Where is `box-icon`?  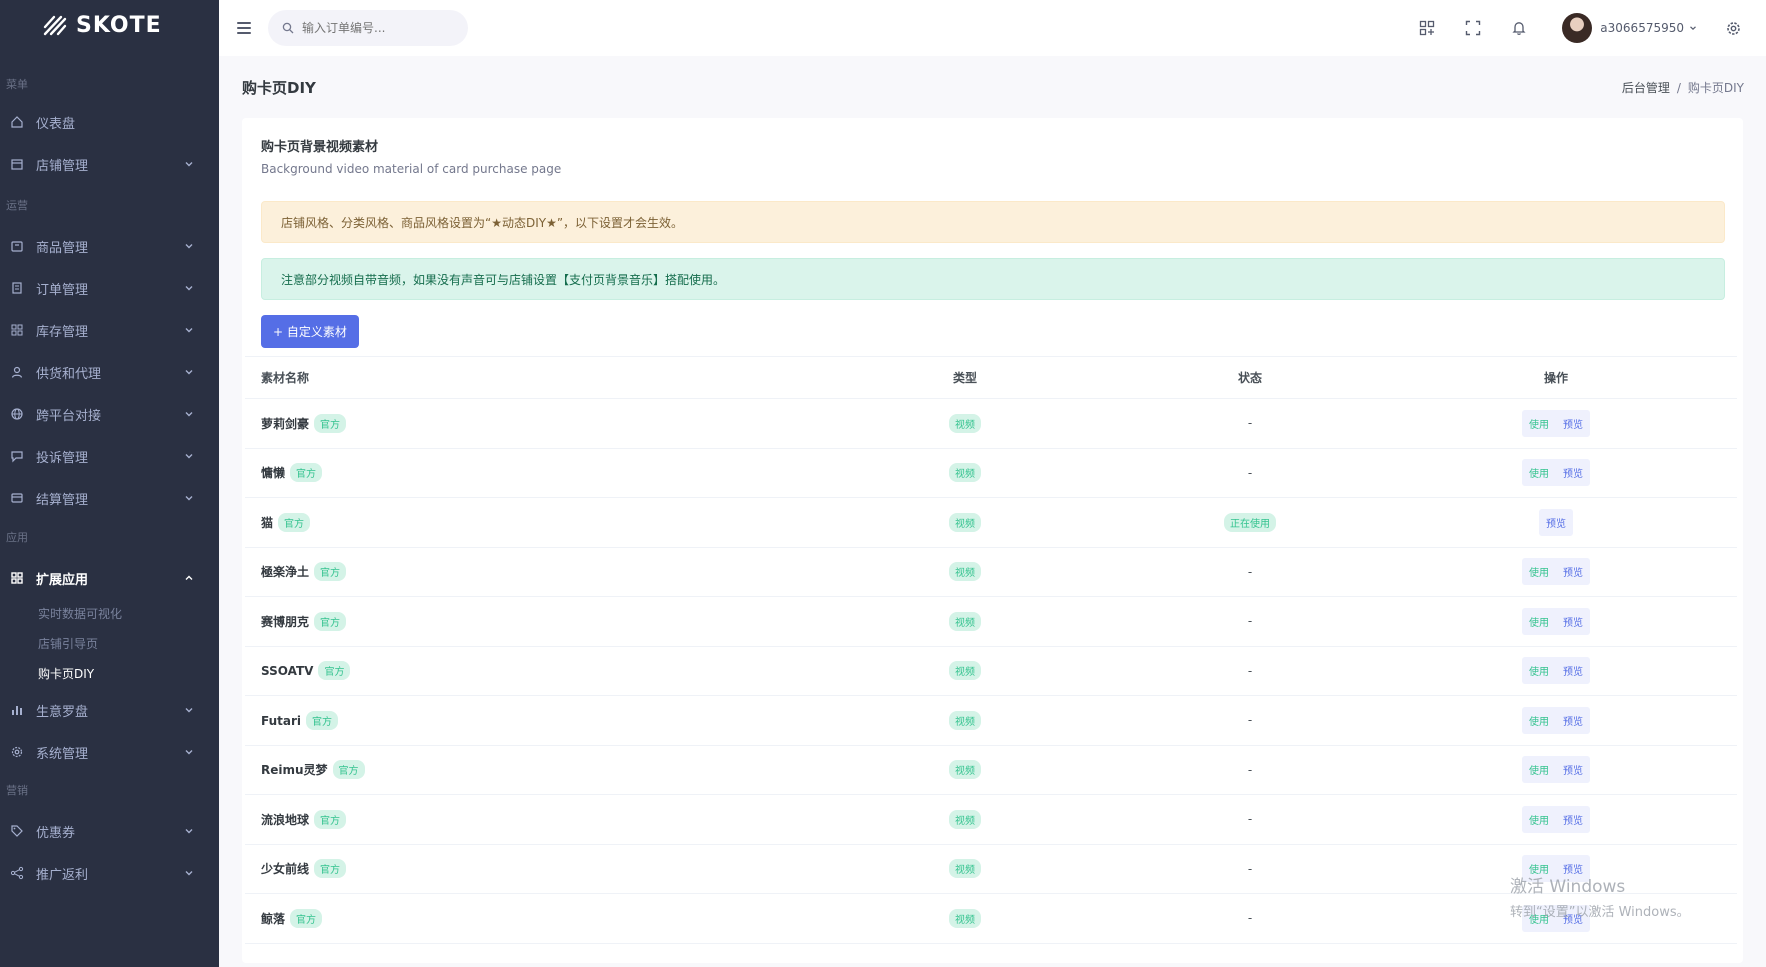 box-icon is located at coordinates (17, 246).